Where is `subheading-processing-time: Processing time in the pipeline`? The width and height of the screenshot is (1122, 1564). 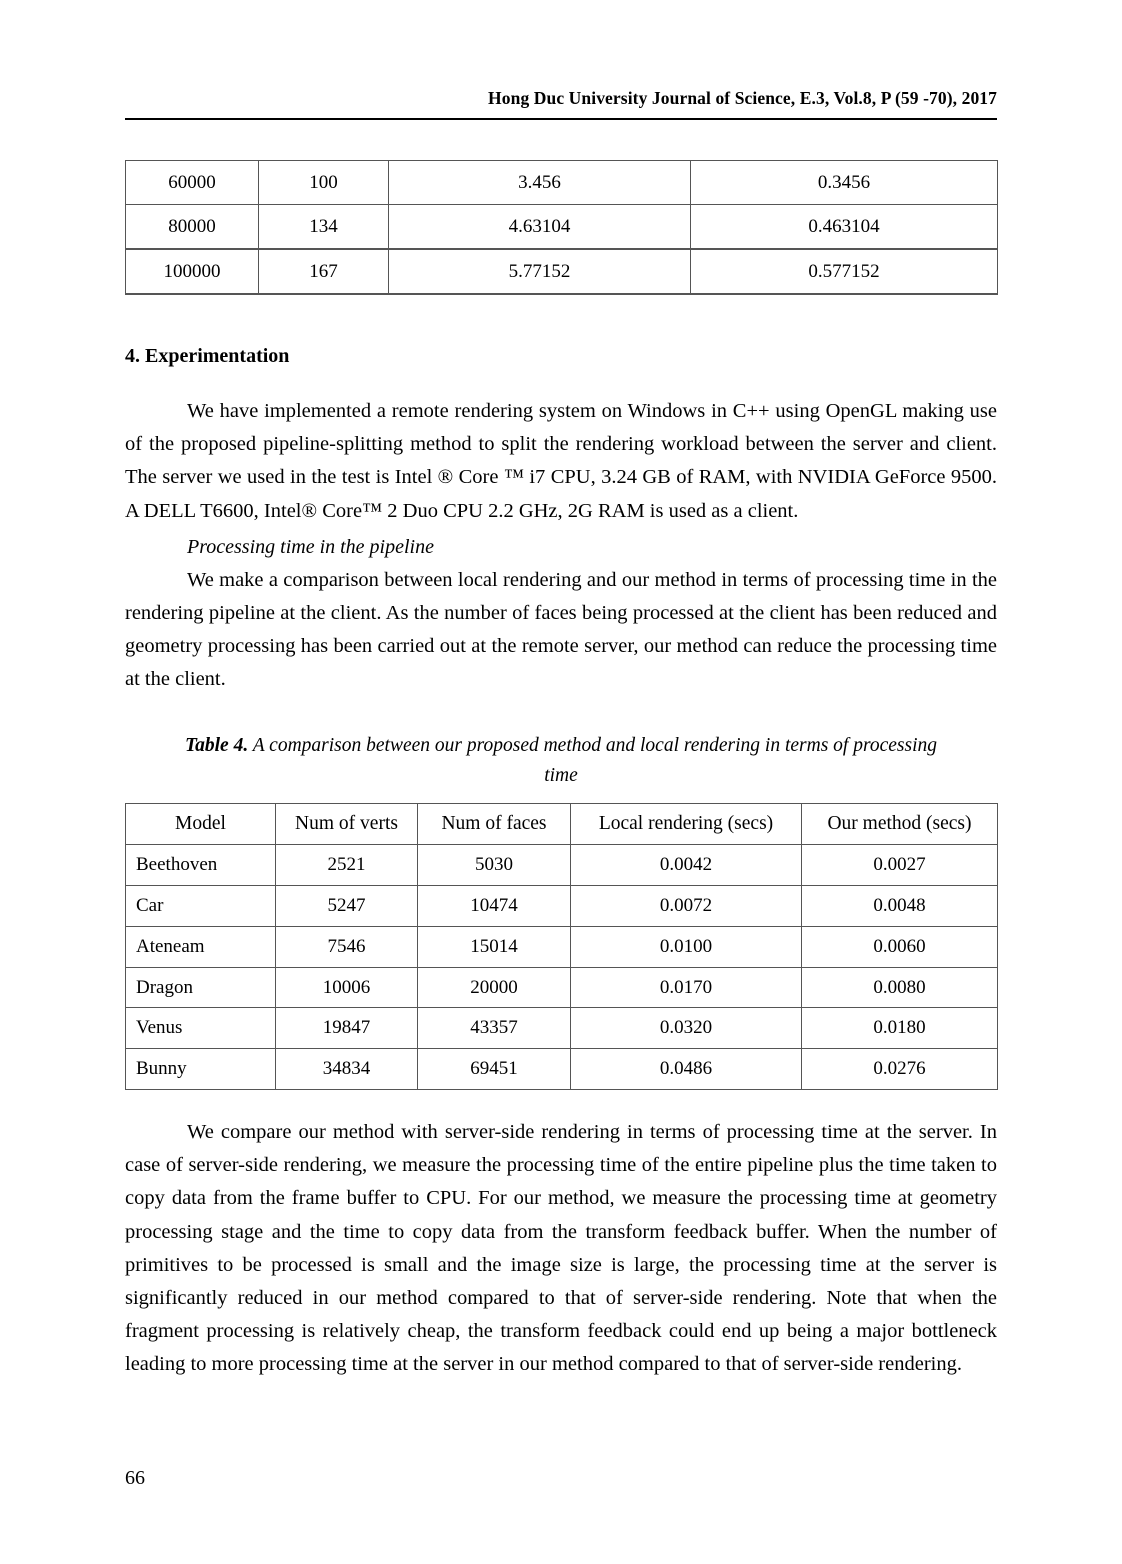
subheading-processing-time: Processing time in the pipeline is located at coordinates (310, 546).